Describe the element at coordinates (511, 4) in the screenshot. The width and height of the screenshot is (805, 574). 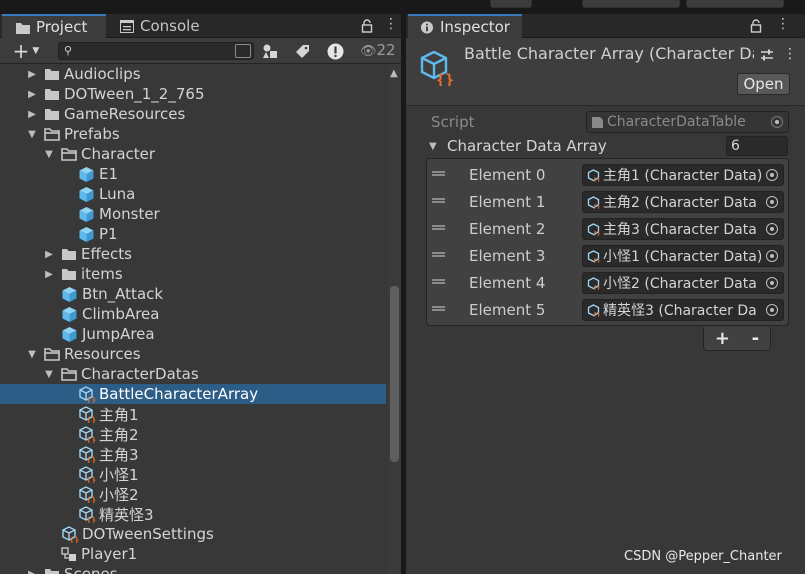
I see `toolbar-button` at that location.